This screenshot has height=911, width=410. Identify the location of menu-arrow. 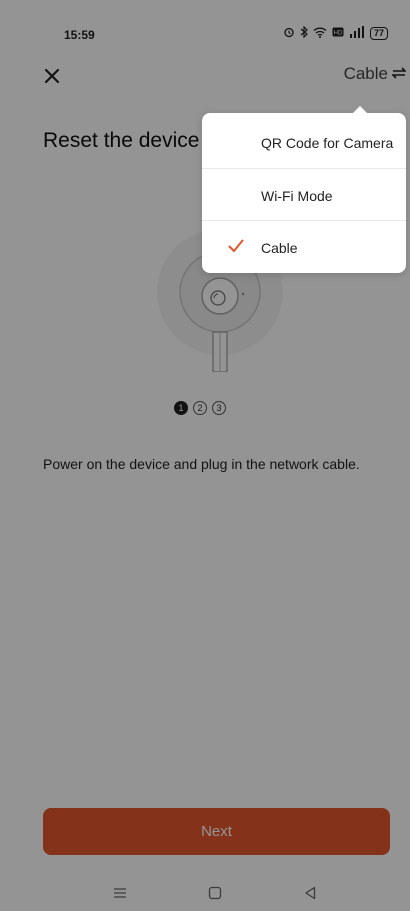
(360, 110).